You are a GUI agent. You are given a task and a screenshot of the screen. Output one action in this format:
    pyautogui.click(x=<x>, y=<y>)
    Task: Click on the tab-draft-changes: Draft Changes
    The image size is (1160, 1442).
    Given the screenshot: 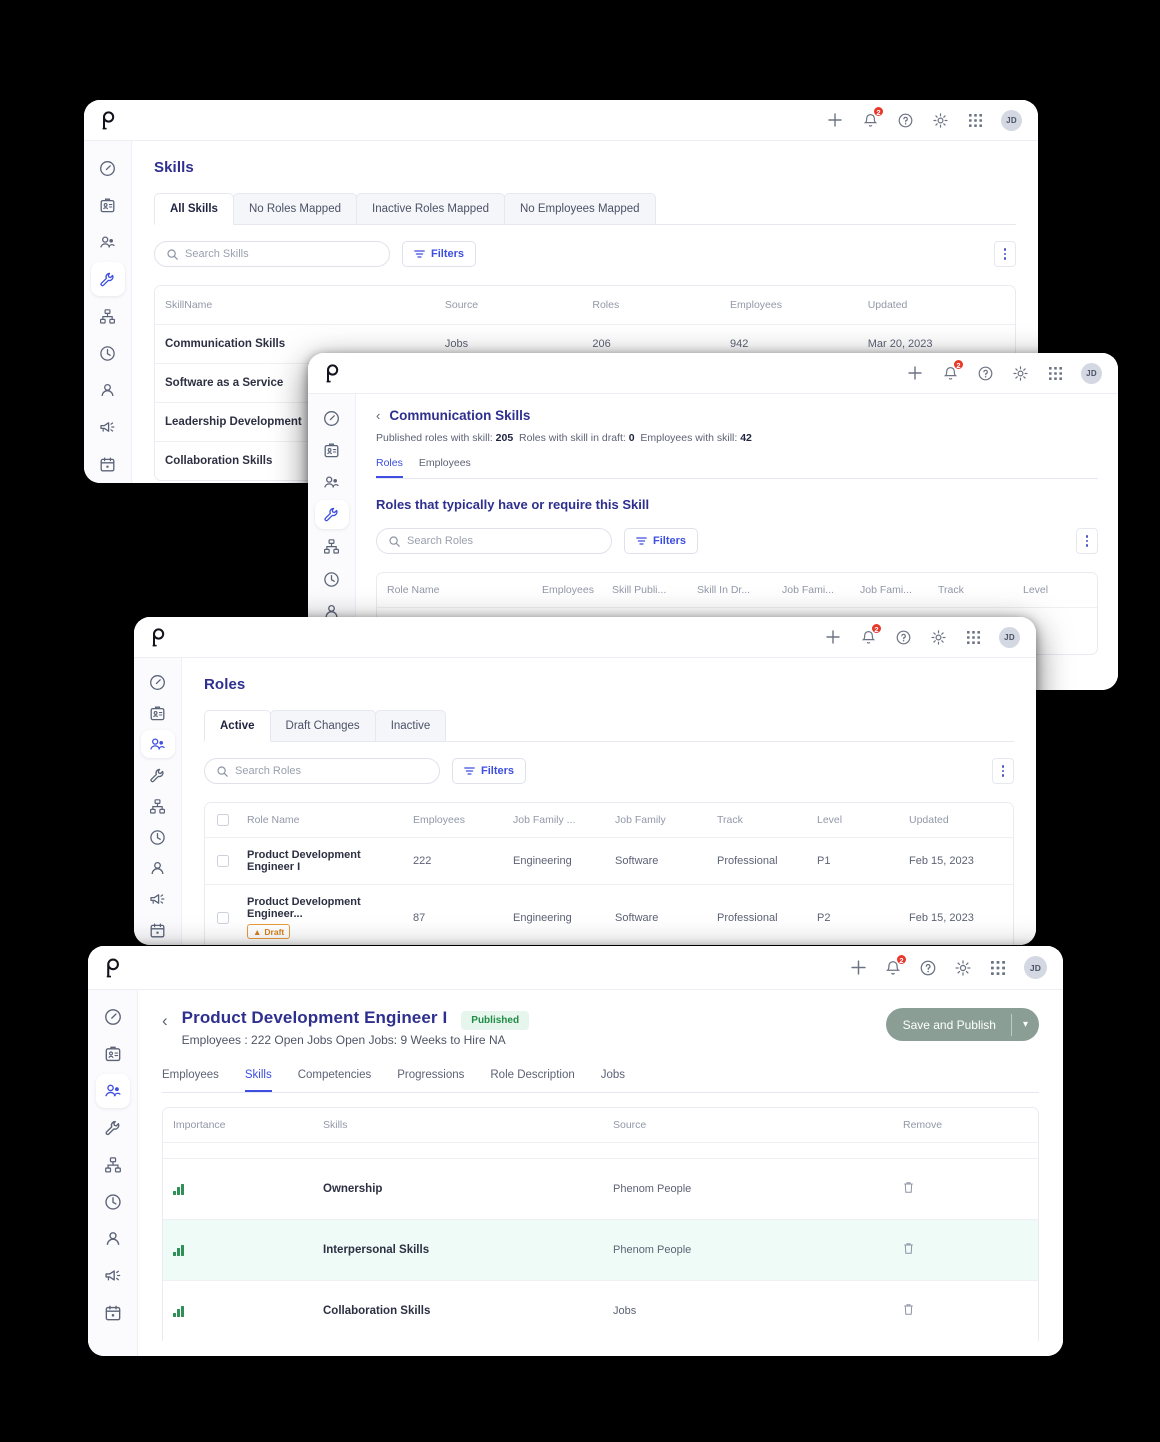 What is the action you would take?
    pyautogui.click(x=322, y=725)
    